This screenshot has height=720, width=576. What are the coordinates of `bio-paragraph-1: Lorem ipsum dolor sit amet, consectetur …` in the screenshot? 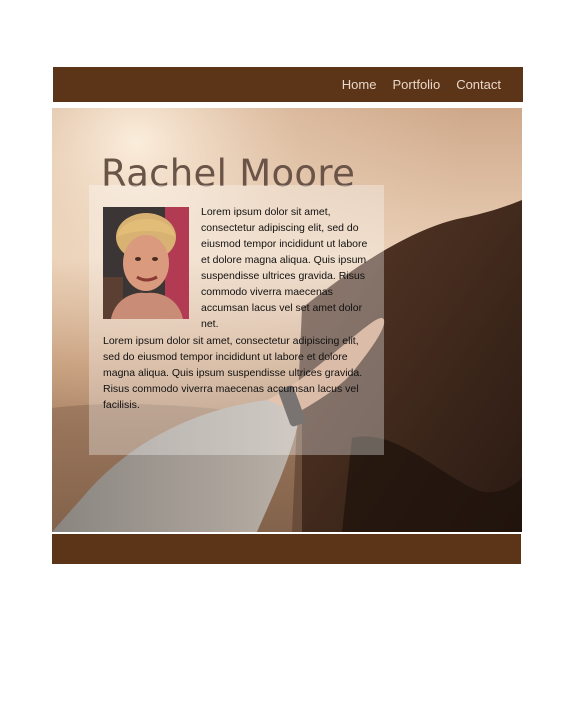 It's located at (284, 268).